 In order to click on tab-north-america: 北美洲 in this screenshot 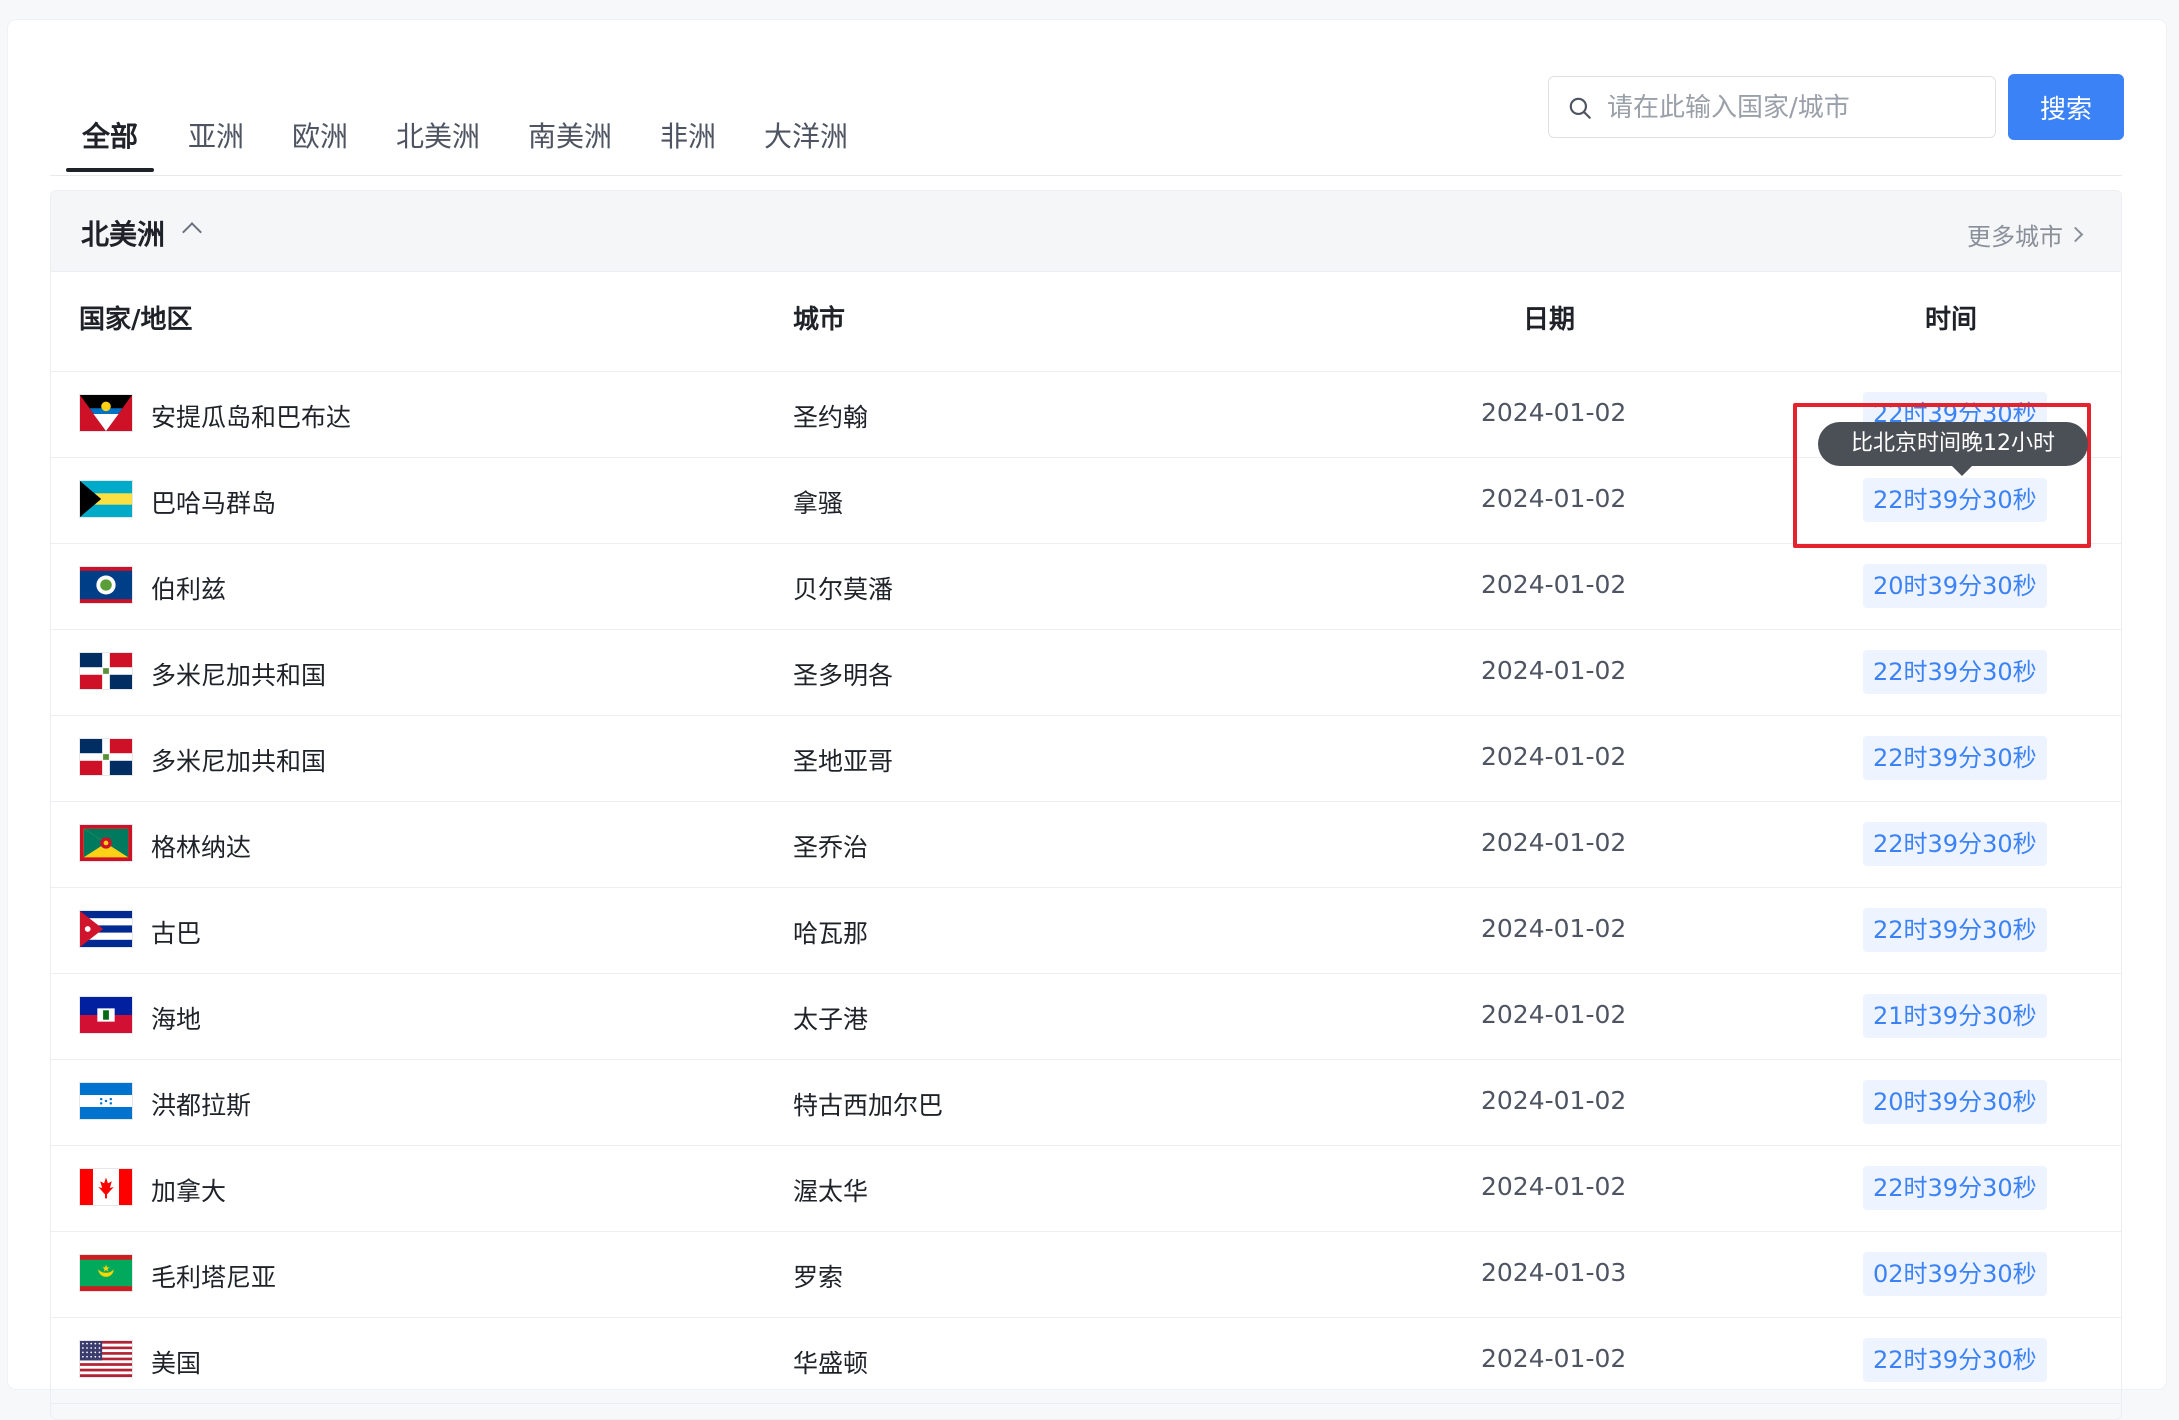, I will do `click(438, 135)`.